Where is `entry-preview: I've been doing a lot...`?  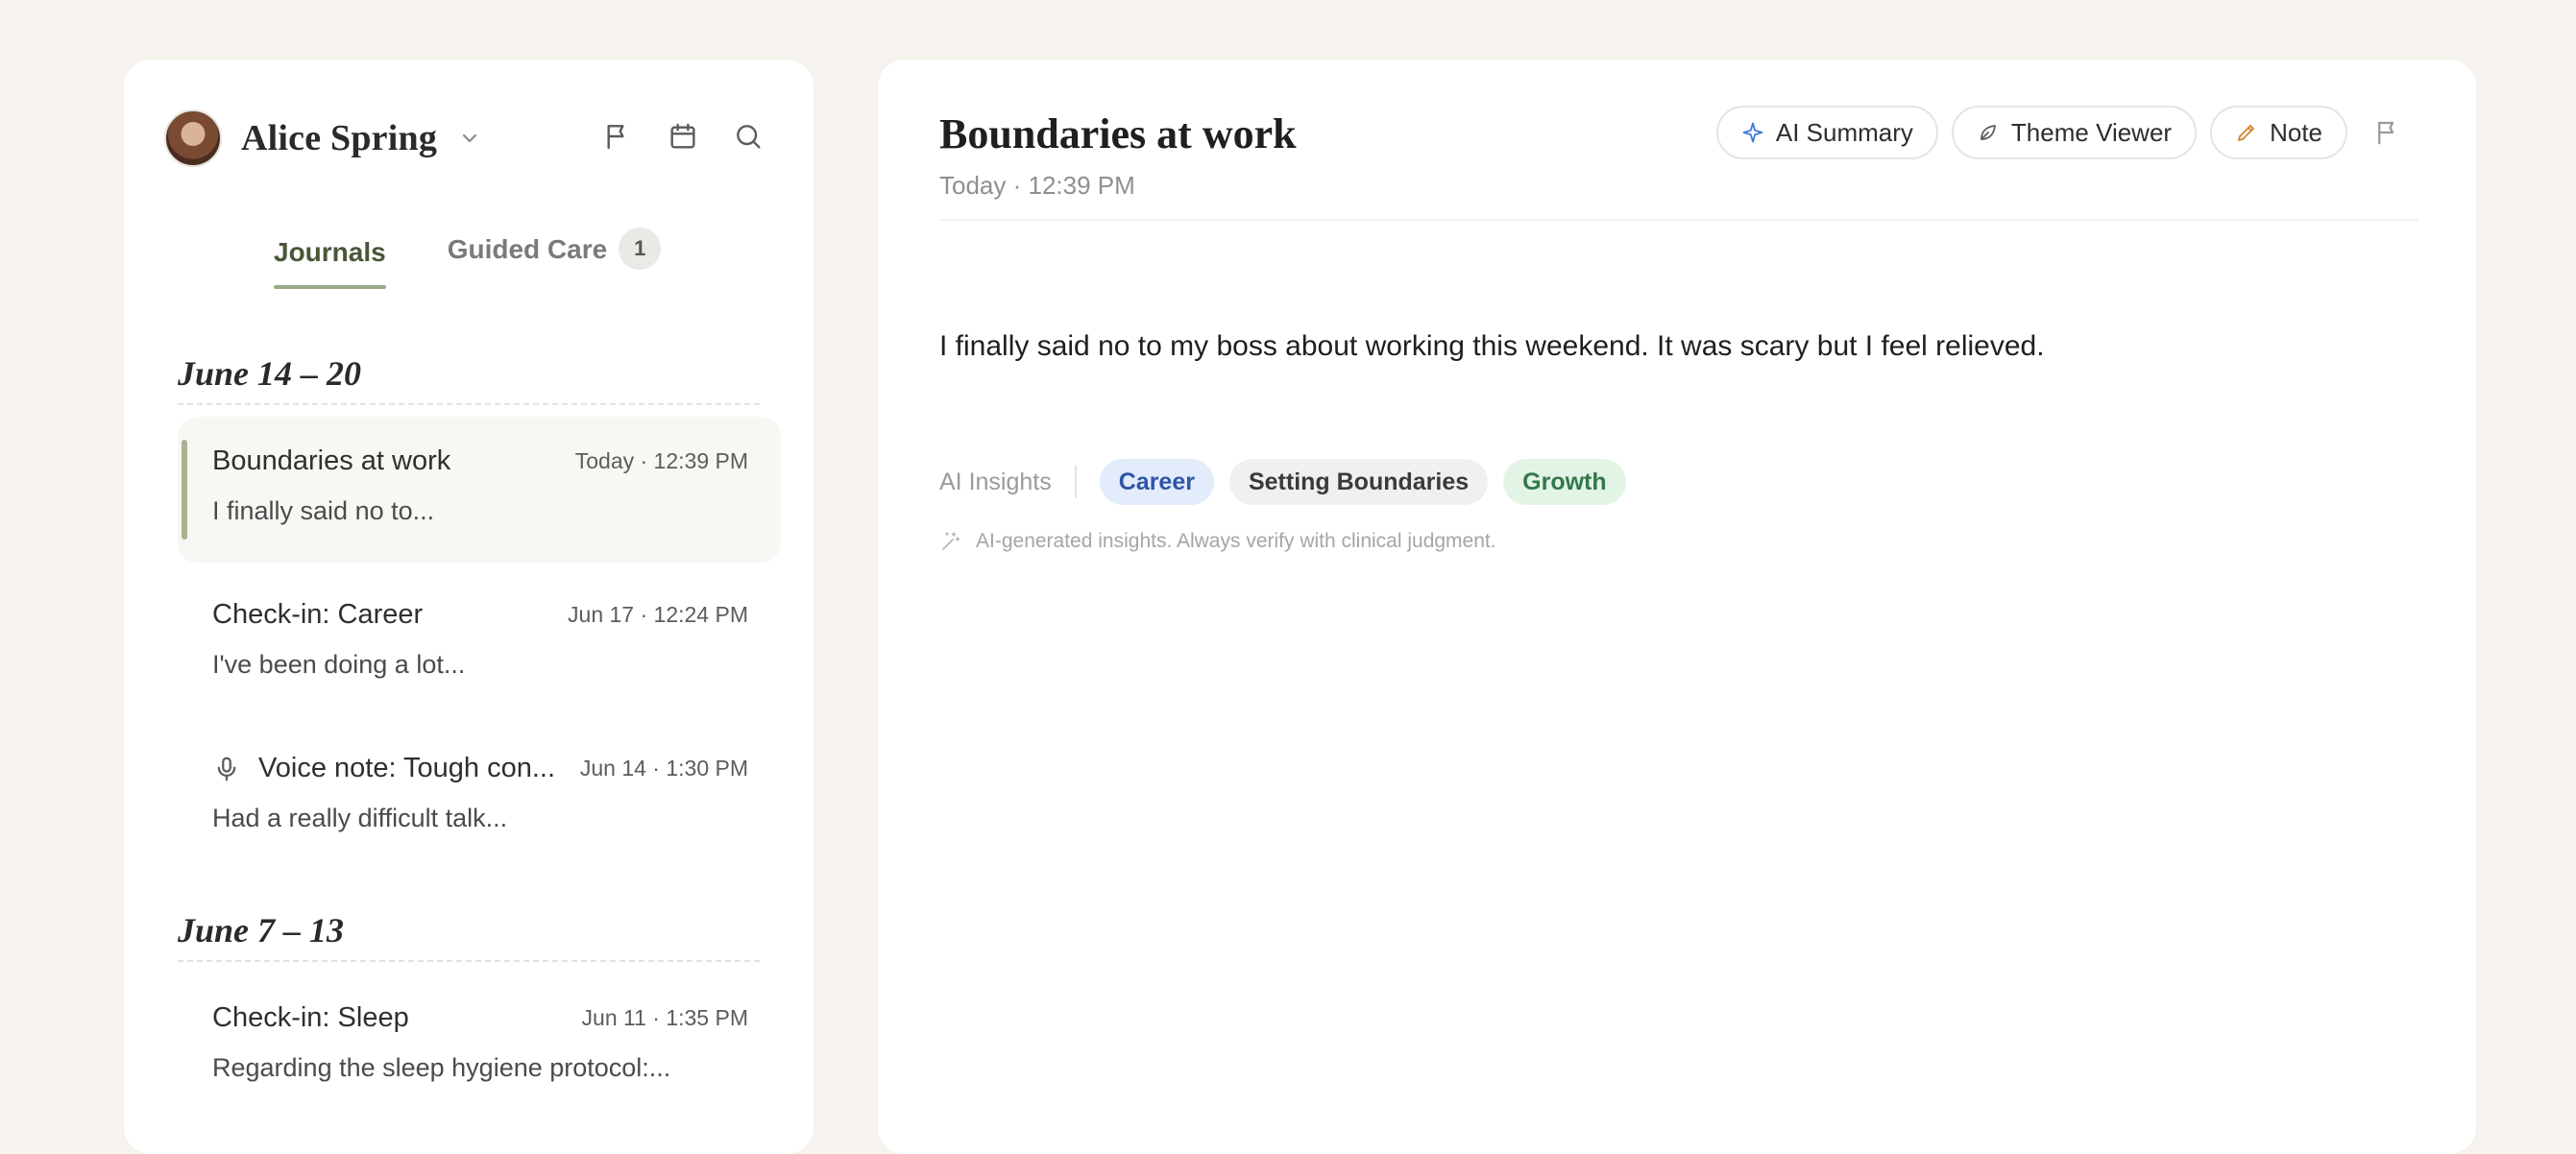
entry-preview: I've been doing a lot... is located at coordinates (339, 665).